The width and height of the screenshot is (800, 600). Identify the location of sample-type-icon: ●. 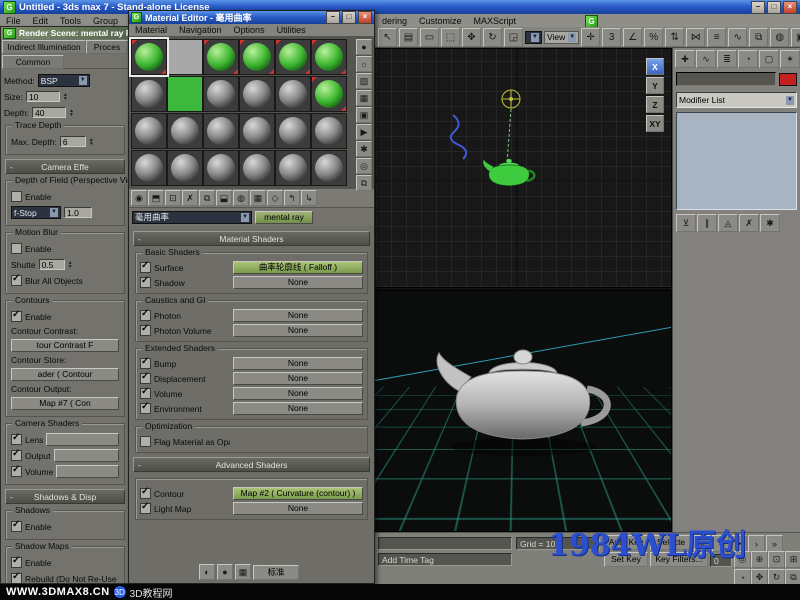
(364, 47).